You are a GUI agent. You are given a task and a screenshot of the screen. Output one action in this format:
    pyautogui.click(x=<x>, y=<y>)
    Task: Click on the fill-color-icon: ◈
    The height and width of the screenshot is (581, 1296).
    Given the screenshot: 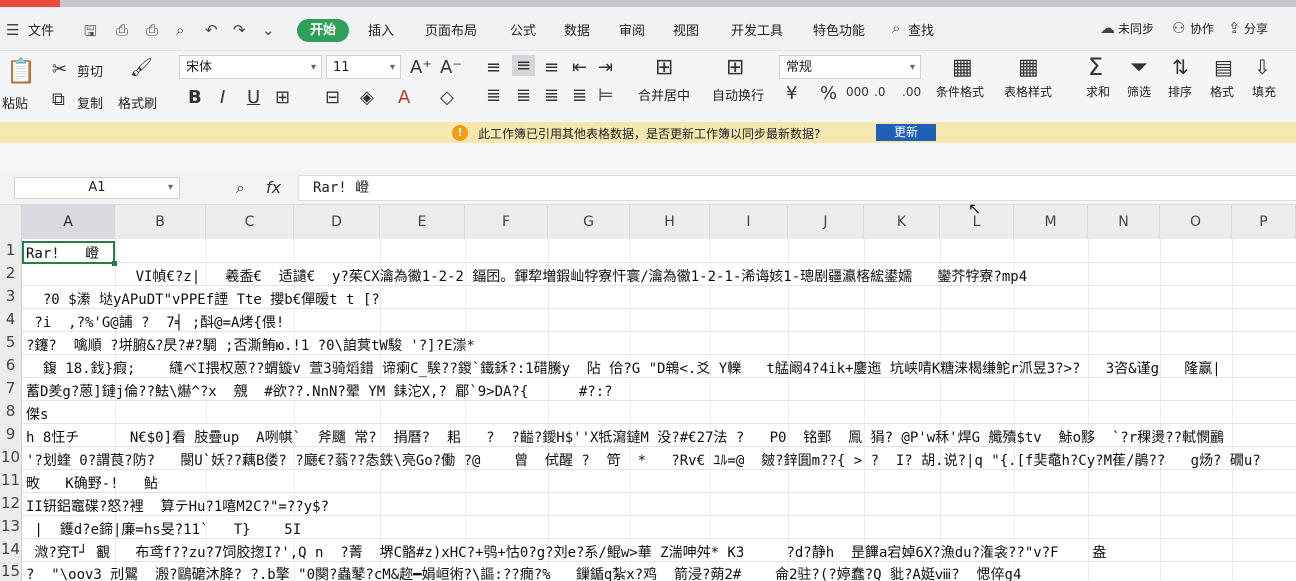 What is the action you would take?
    pyautogui.click(x=367, y=97)
    